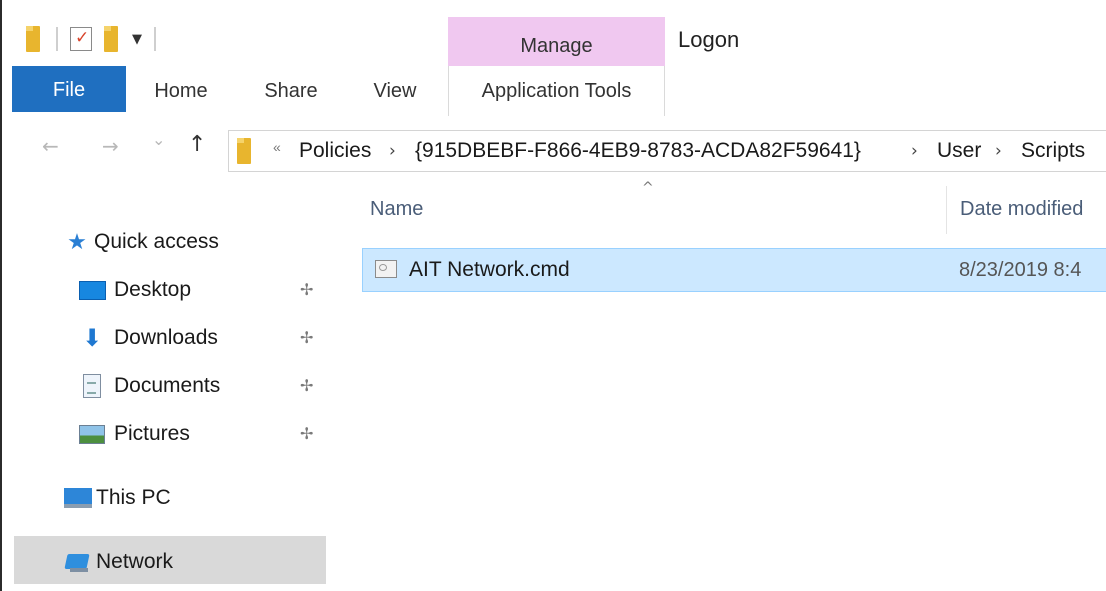 The image size is (1106, 591). I want to click on nav-label: Quick access, so click(156, 241).